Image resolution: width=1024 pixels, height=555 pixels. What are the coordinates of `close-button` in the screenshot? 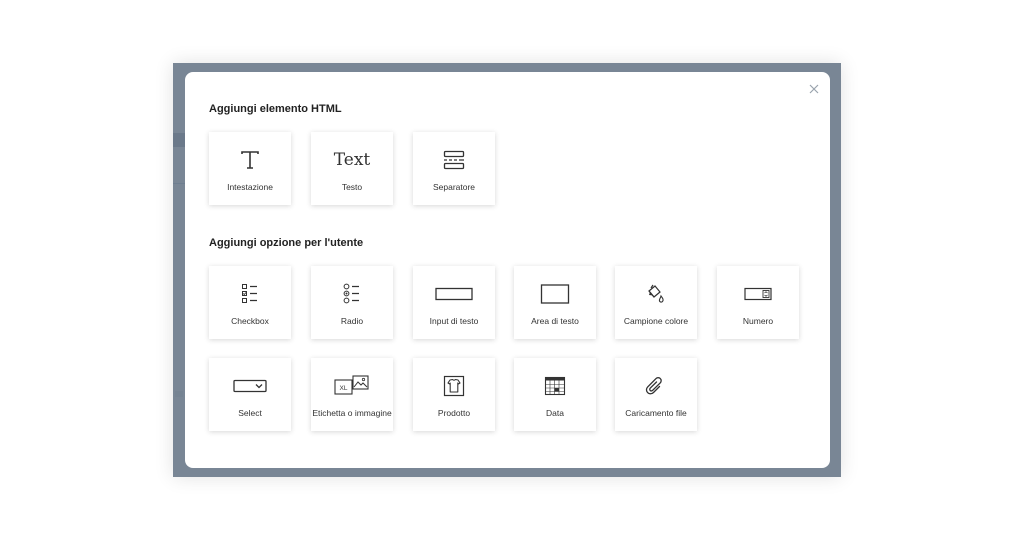 It's located at (814, 89).